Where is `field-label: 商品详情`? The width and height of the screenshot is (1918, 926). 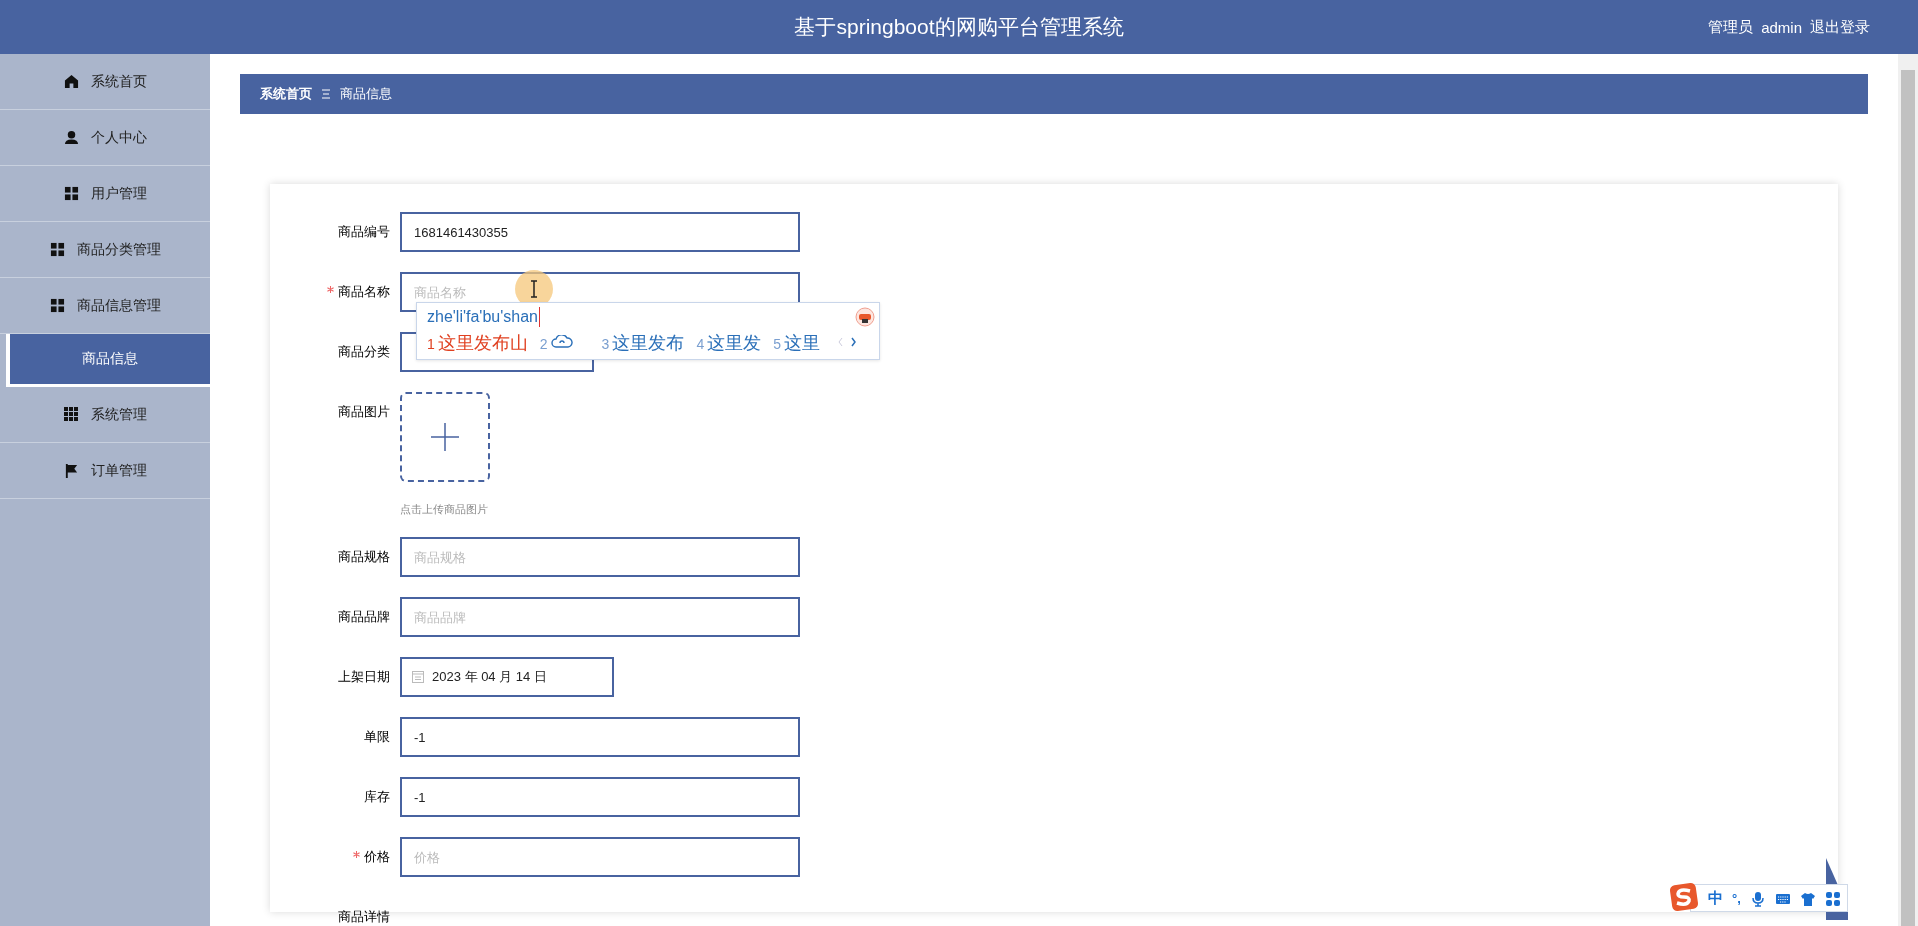
field-label: 商品详情 is located at coordinates (364, 917).